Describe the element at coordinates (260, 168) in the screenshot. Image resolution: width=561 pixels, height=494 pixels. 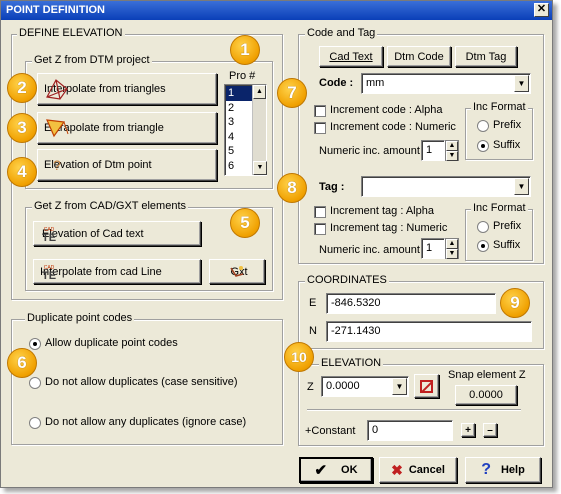
I see `scroll-down-icon: ▼` at that location.